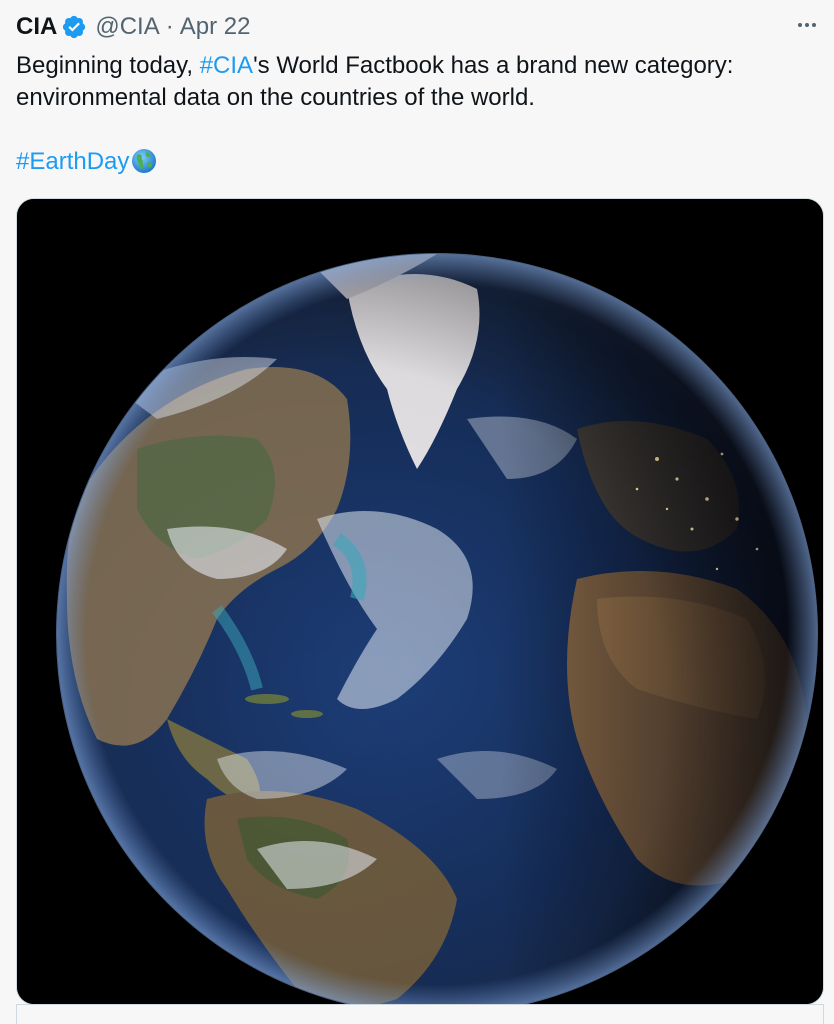 This screenshot has width=834, height=1024. What do you see at coordinates (74, 27) in the screenshot?
I see `verified-badge-icon` at bounding box center [74, 27].